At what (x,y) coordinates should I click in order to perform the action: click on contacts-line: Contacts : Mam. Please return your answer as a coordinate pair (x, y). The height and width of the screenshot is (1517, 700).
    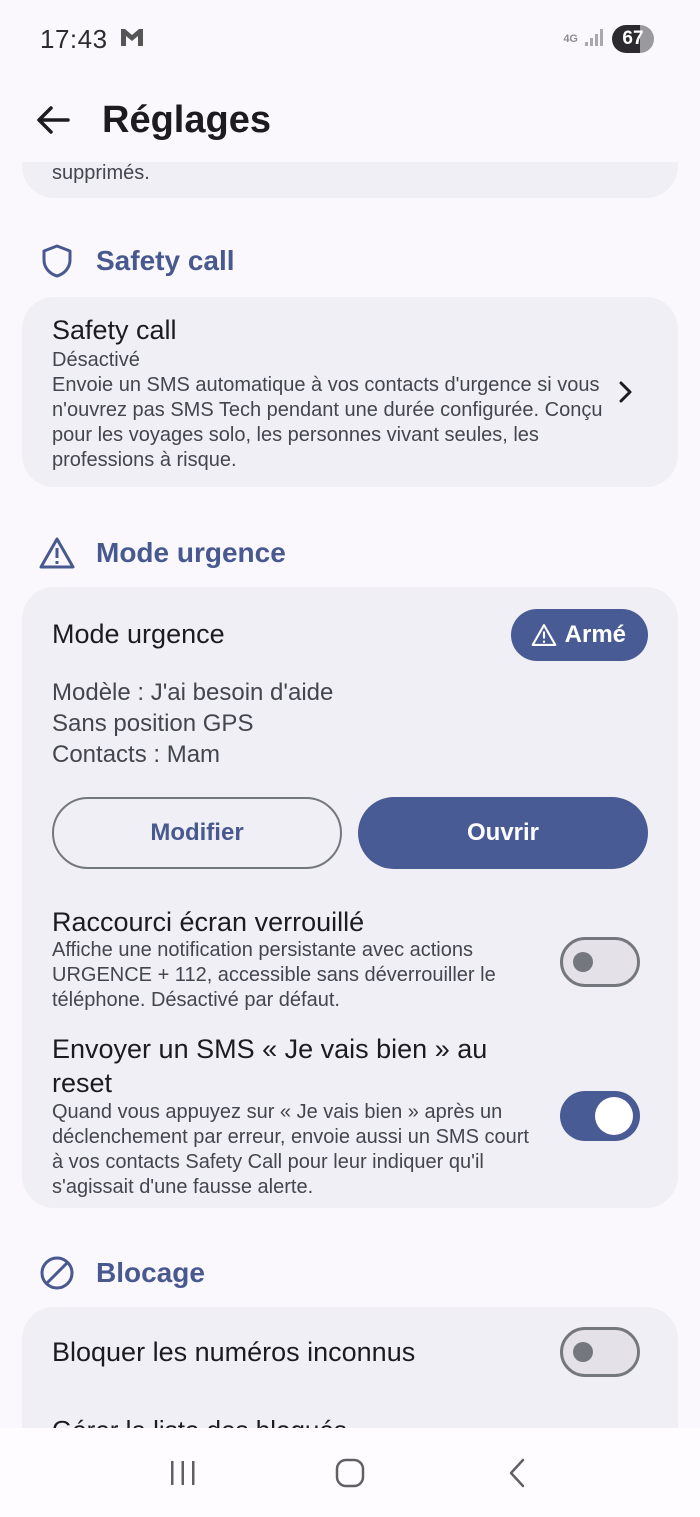
    Looking at the image, I should click on (136, 754).